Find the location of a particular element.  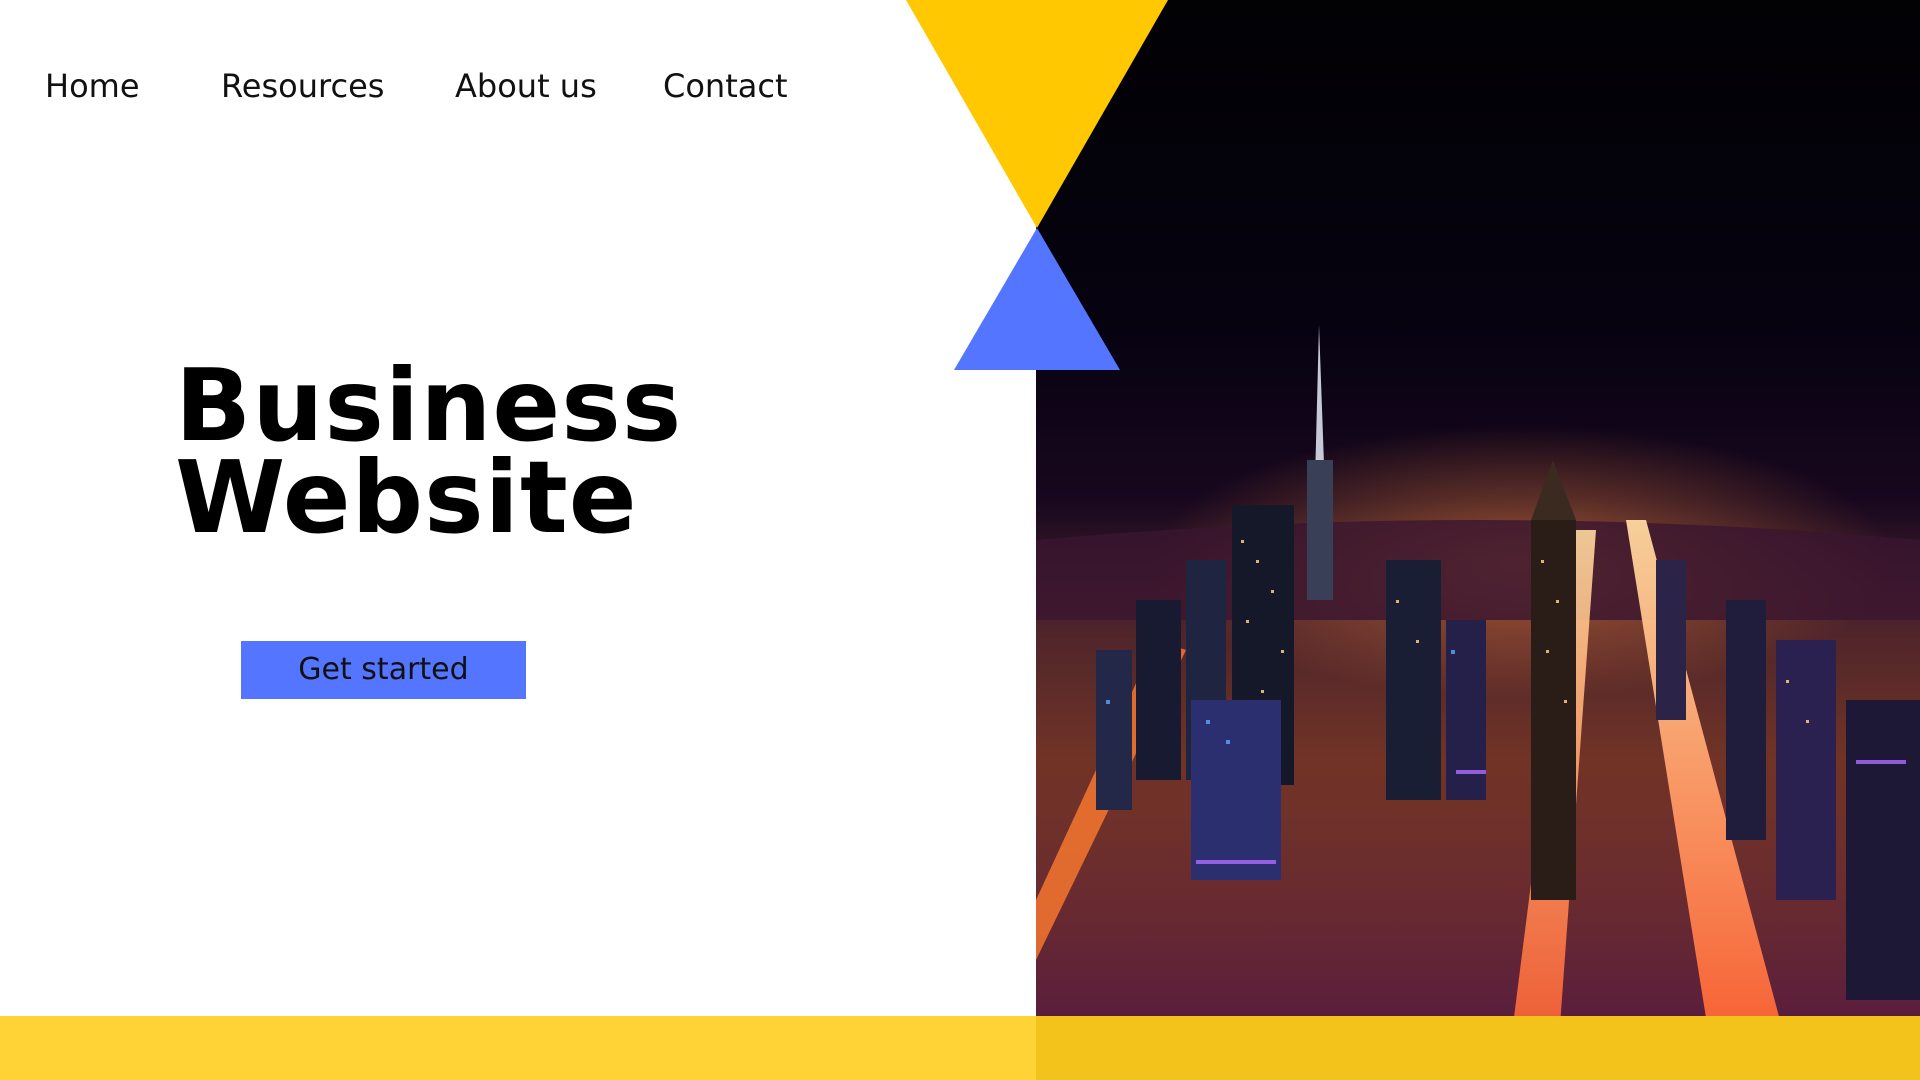

get-started-button: Get started is located at coordinates (383, 670).